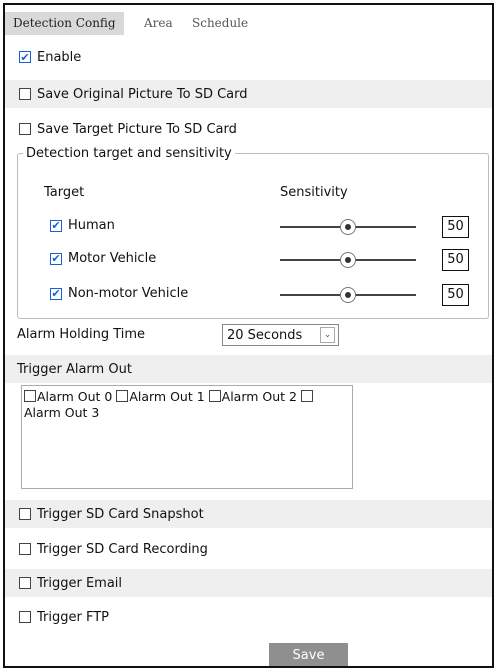 Image resolution: width=496 pixels, height=670 pixels. Describe the element at coordinates (25, 549) in the screenshot. I see `trigger-sd-recording-checkbox` at that location.